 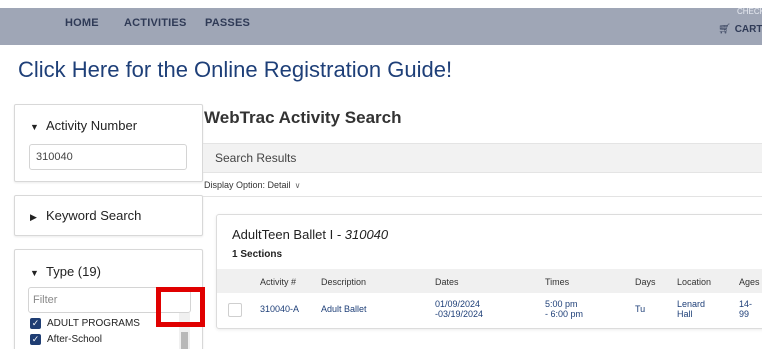 What do you see at coordinates (640, 309) in the screenshot?
I see `days-cell: Tu` at bounding box center [640, 309].